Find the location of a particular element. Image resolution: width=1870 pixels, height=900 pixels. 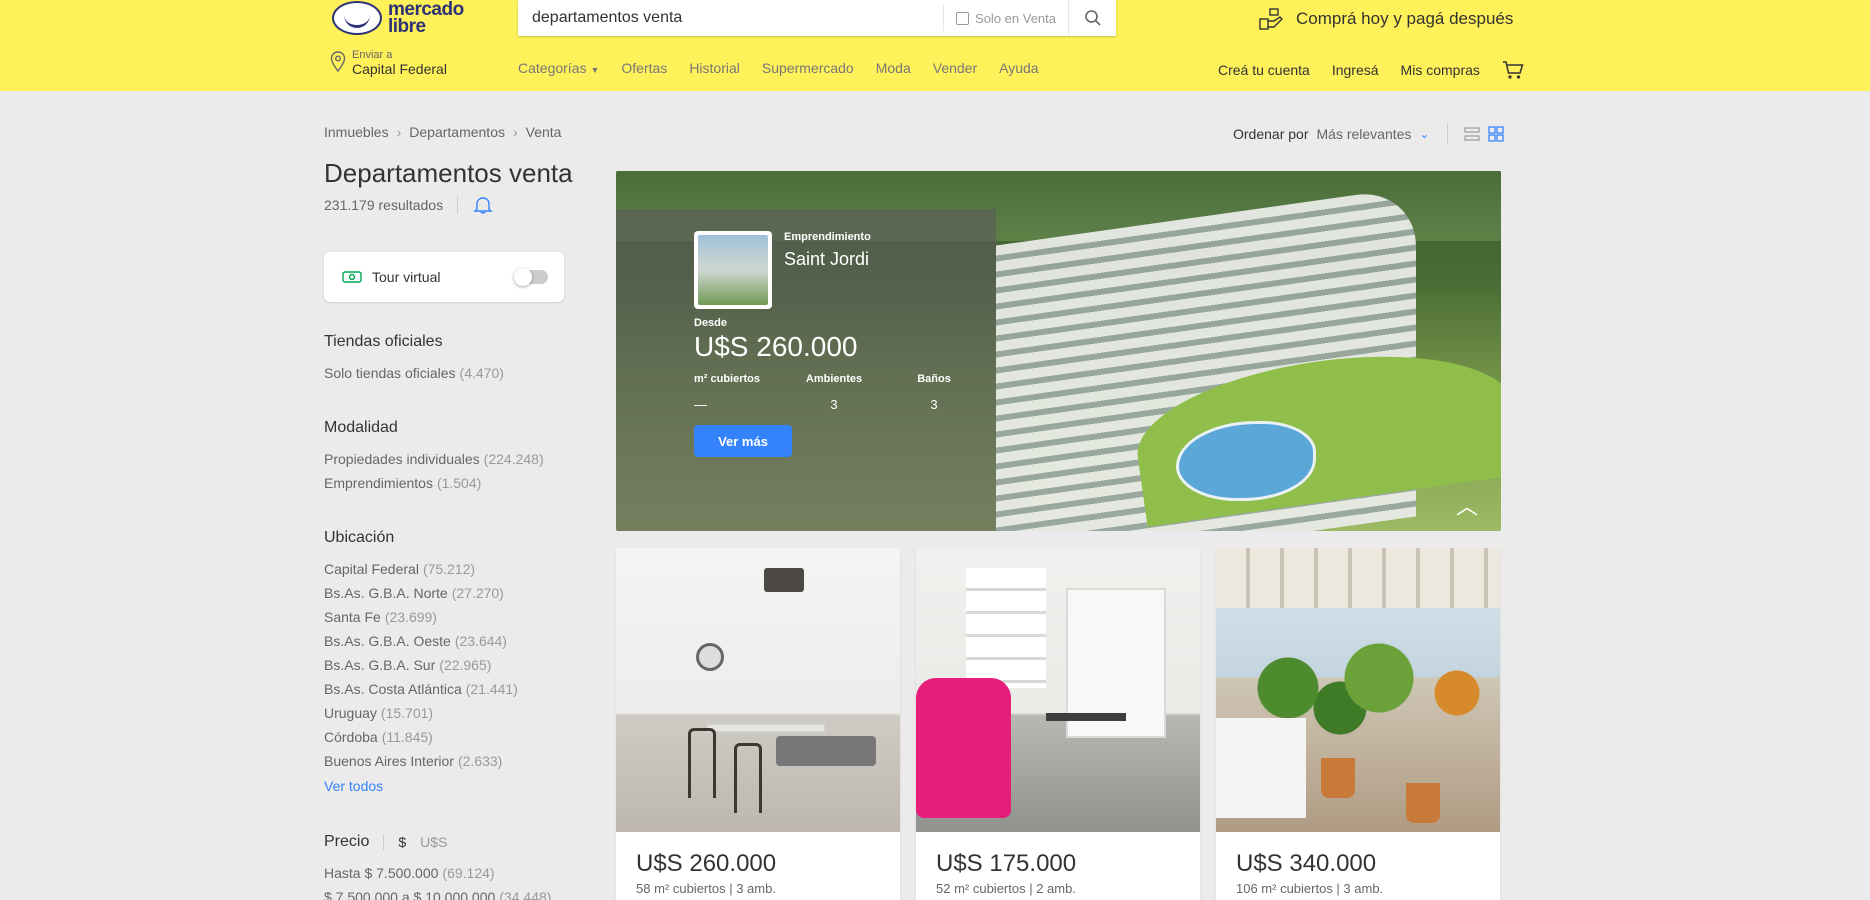

nav-vender: Vender is located at coordinates (955, 68).